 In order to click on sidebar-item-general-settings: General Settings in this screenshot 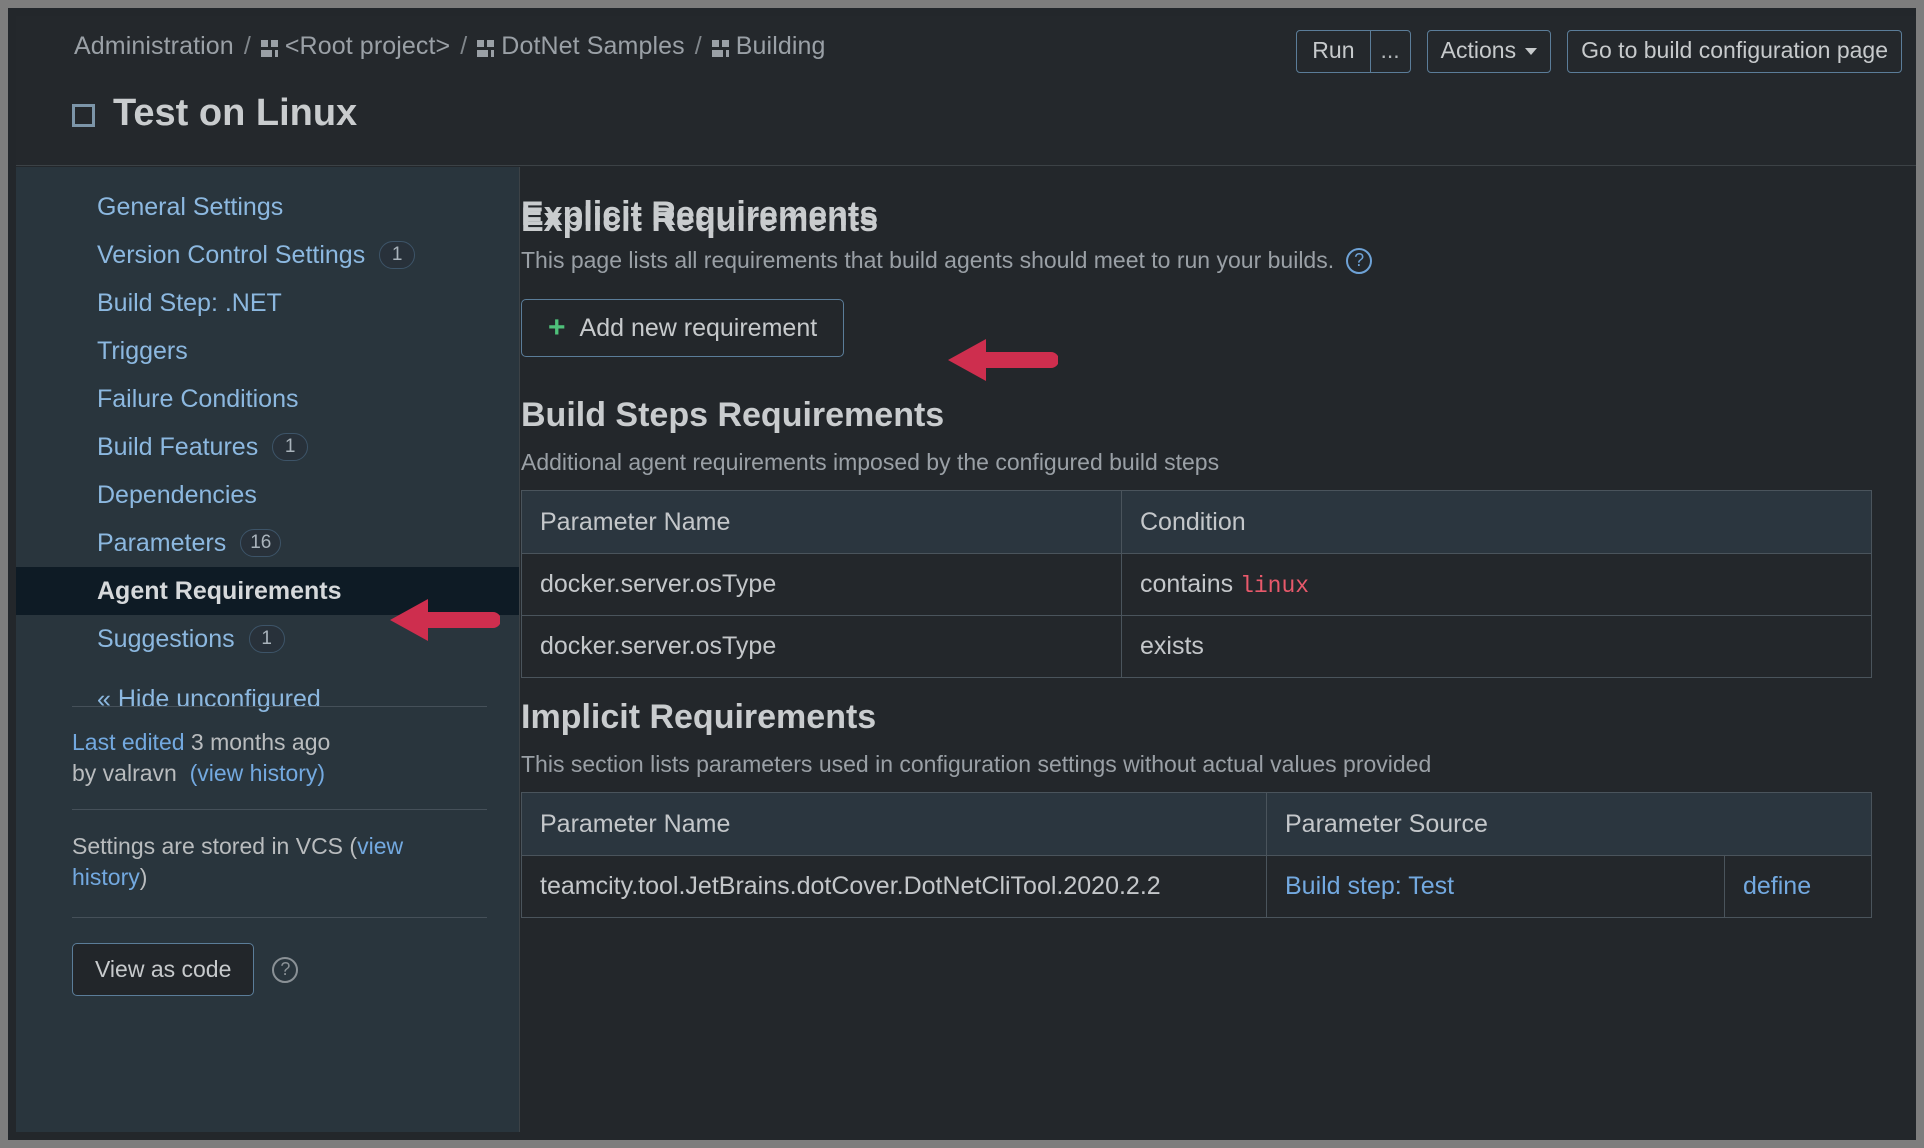, I will do `click(267, 207)`.